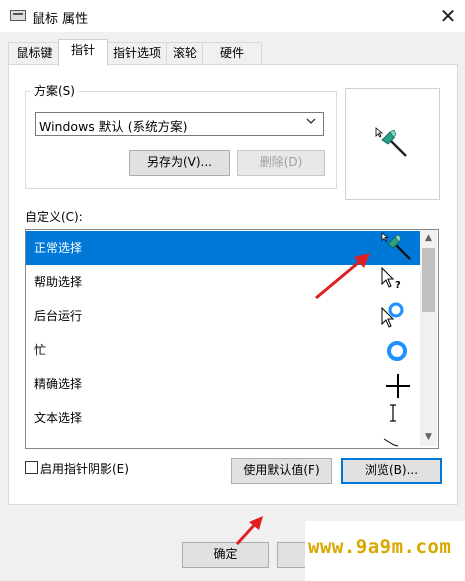 Image resolution: width=465 pixels, height=581 pixels. Describe the element at coordinates (83, 52) in the screenshot. I see `tab-pointers: 指针` at that location.